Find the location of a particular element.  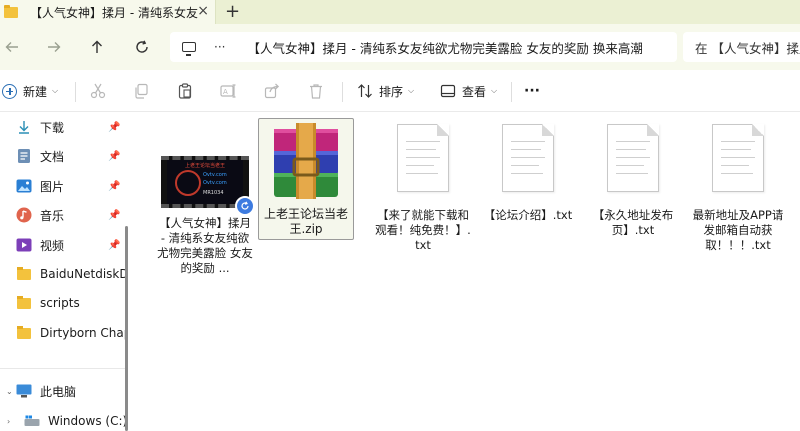

sidebar-item-pictures: 图片 📌 is located at coordinates (63, 186).